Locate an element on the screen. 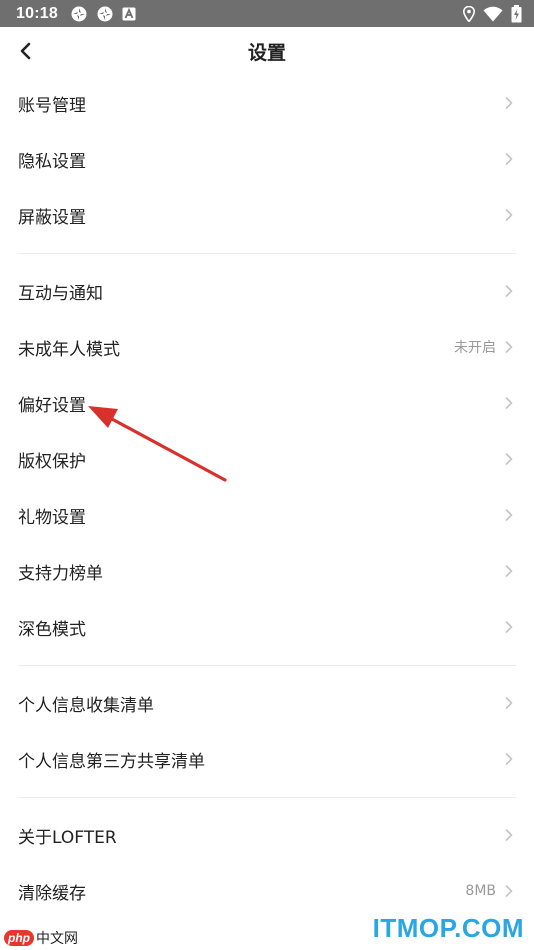  settings-item-label: 隐私设置 is located at coordinates (52, 161).